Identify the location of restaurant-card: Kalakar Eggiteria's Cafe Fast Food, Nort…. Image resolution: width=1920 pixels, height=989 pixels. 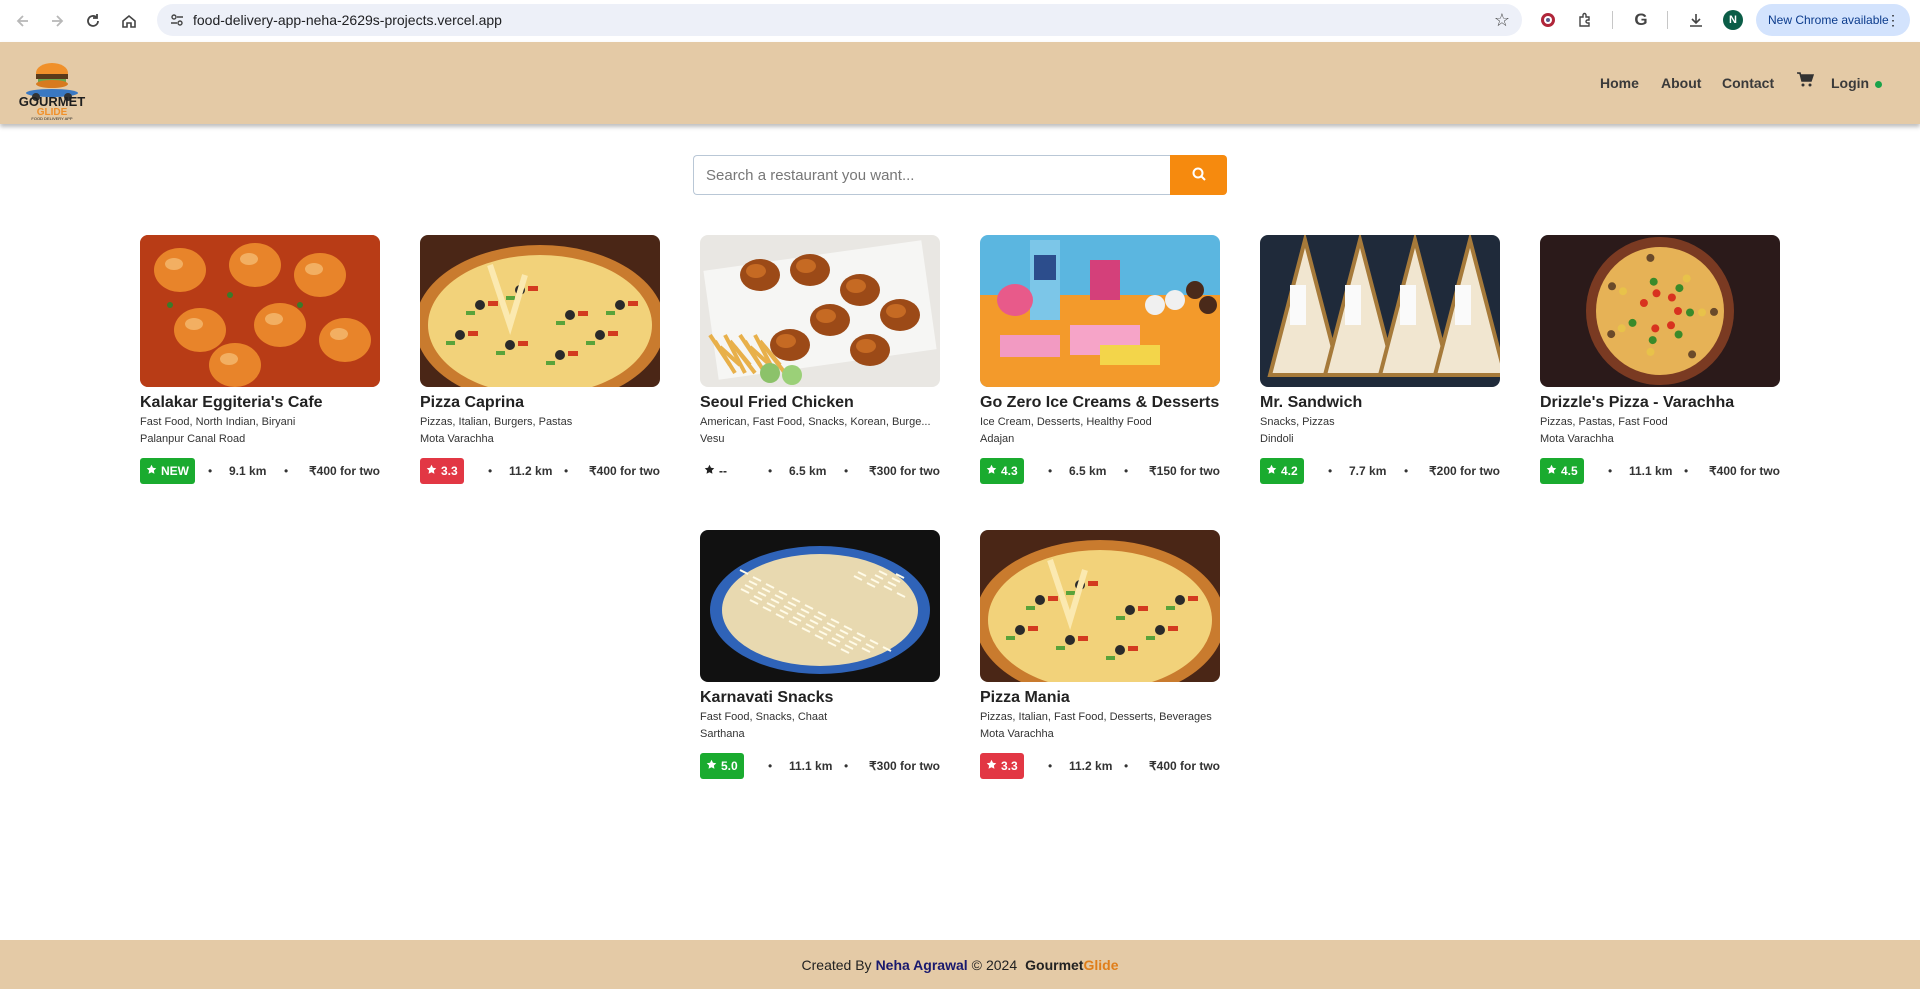
(260, 365).